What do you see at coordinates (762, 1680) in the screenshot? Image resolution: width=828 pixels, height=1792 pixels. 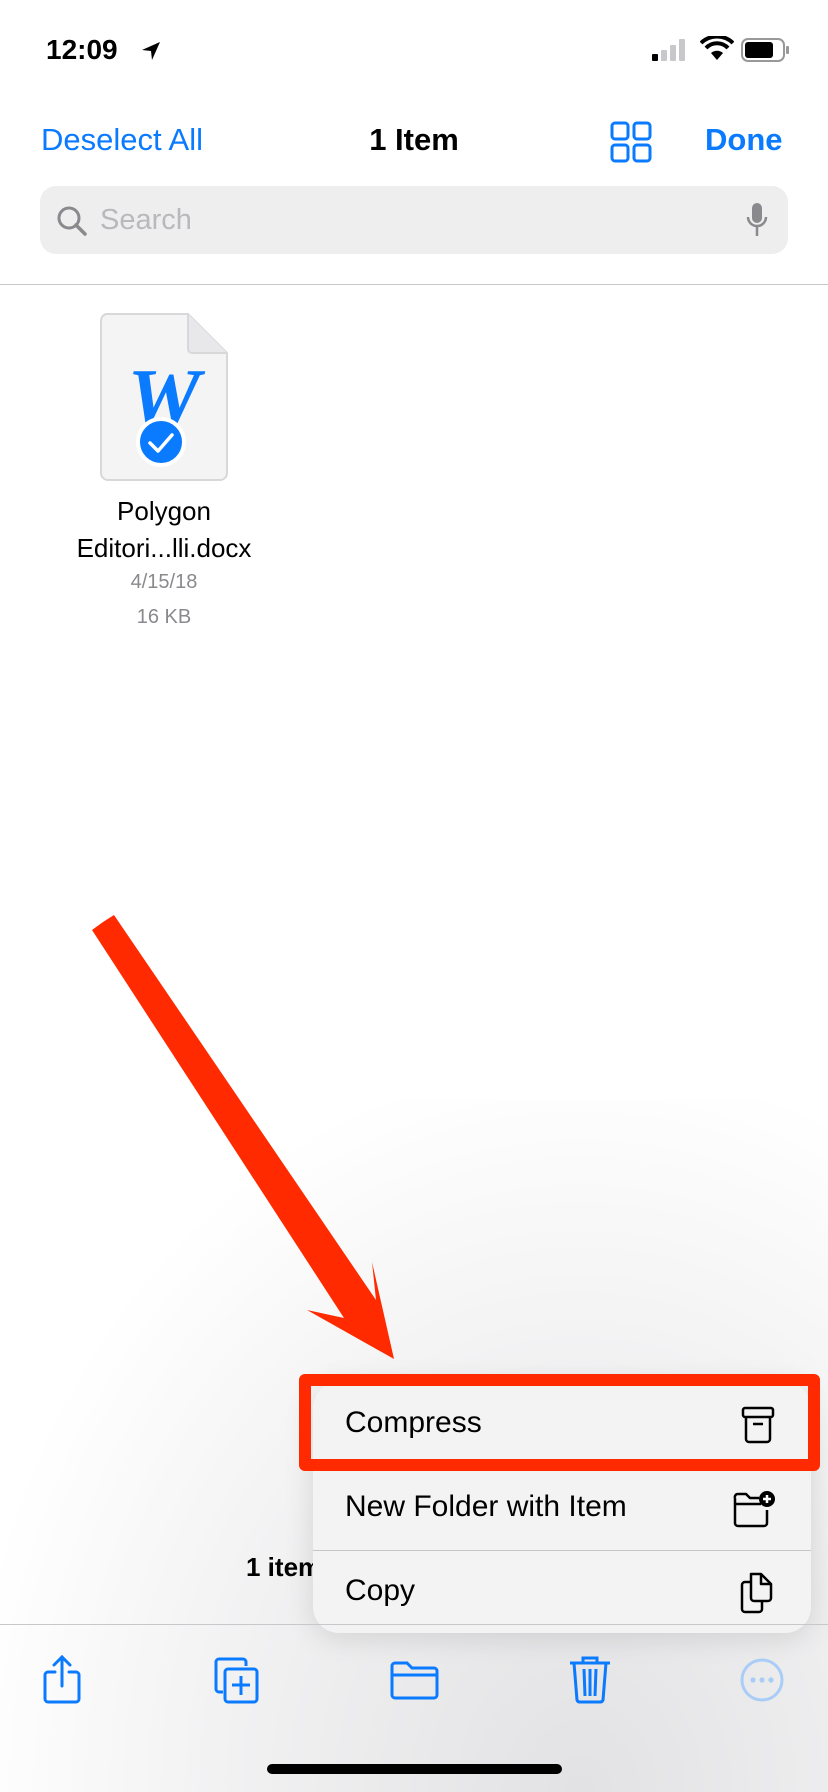 I see `more-ellipsis-icon` at bounding box center [762, 1680].